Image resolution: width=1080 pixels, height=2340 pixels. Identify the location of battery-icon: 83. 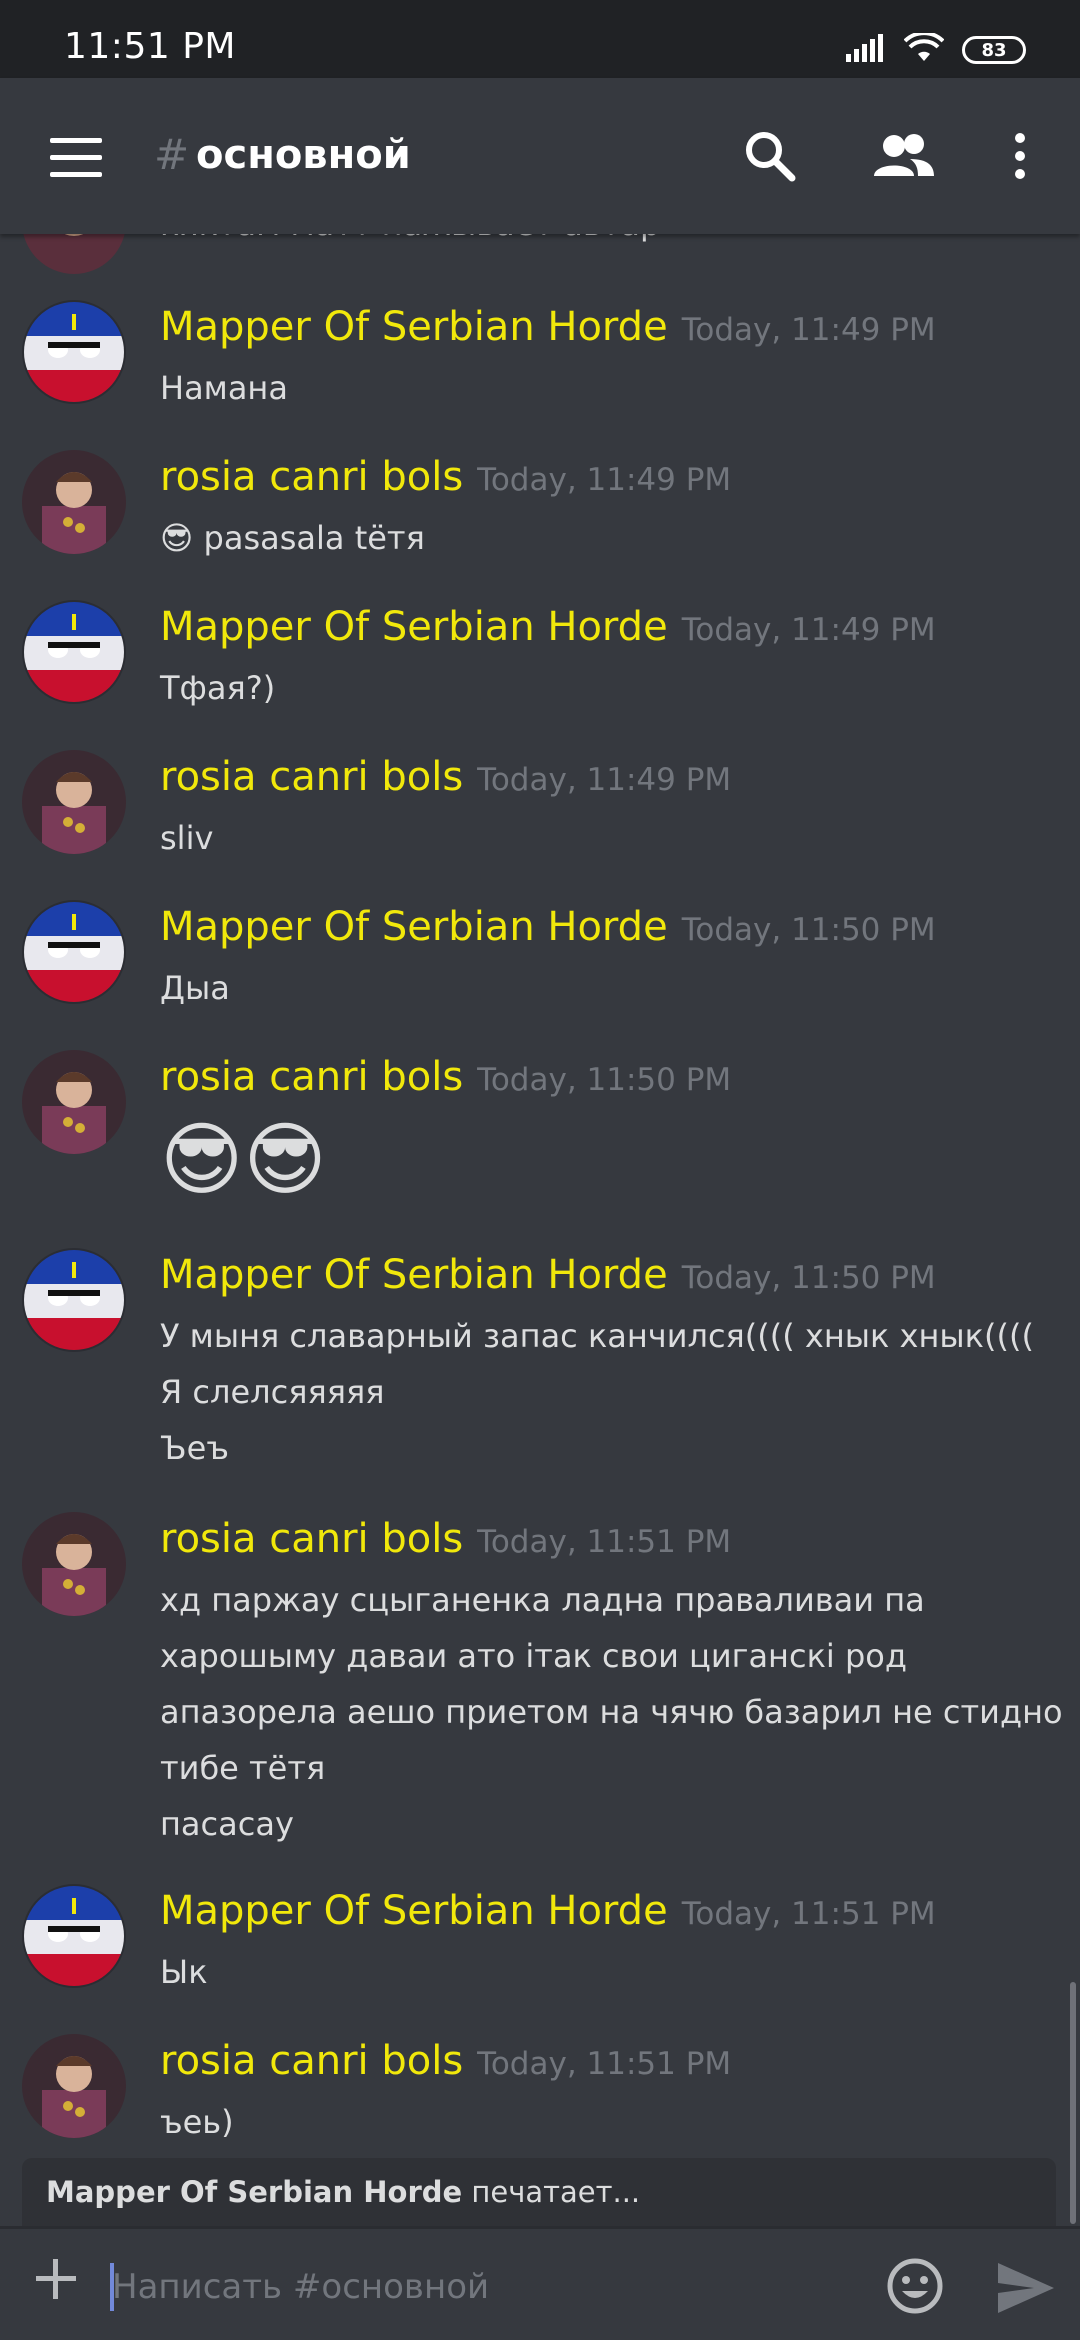
(994, 50).